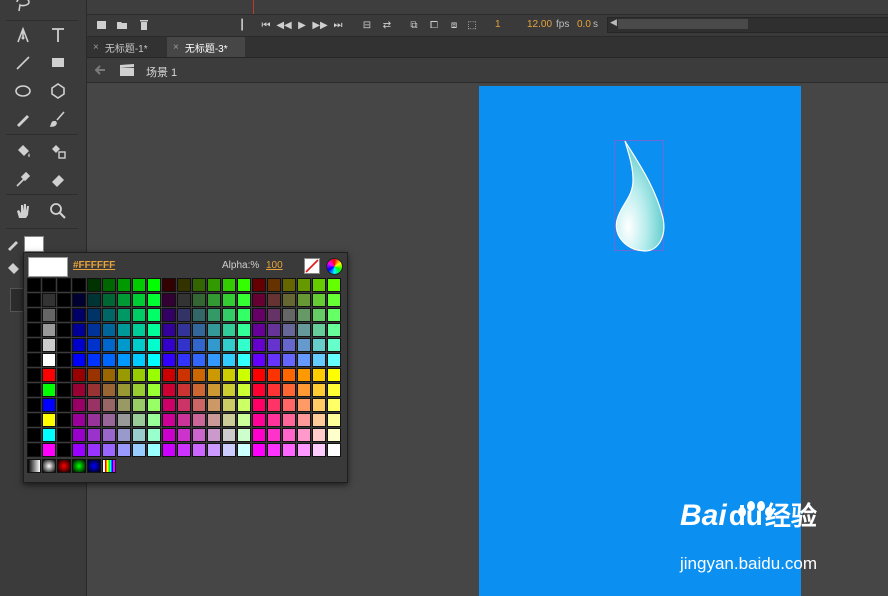 The height and width of the screenshot is (596, 888). I want to click on scene-label: 场景 1, so click(161, 72).